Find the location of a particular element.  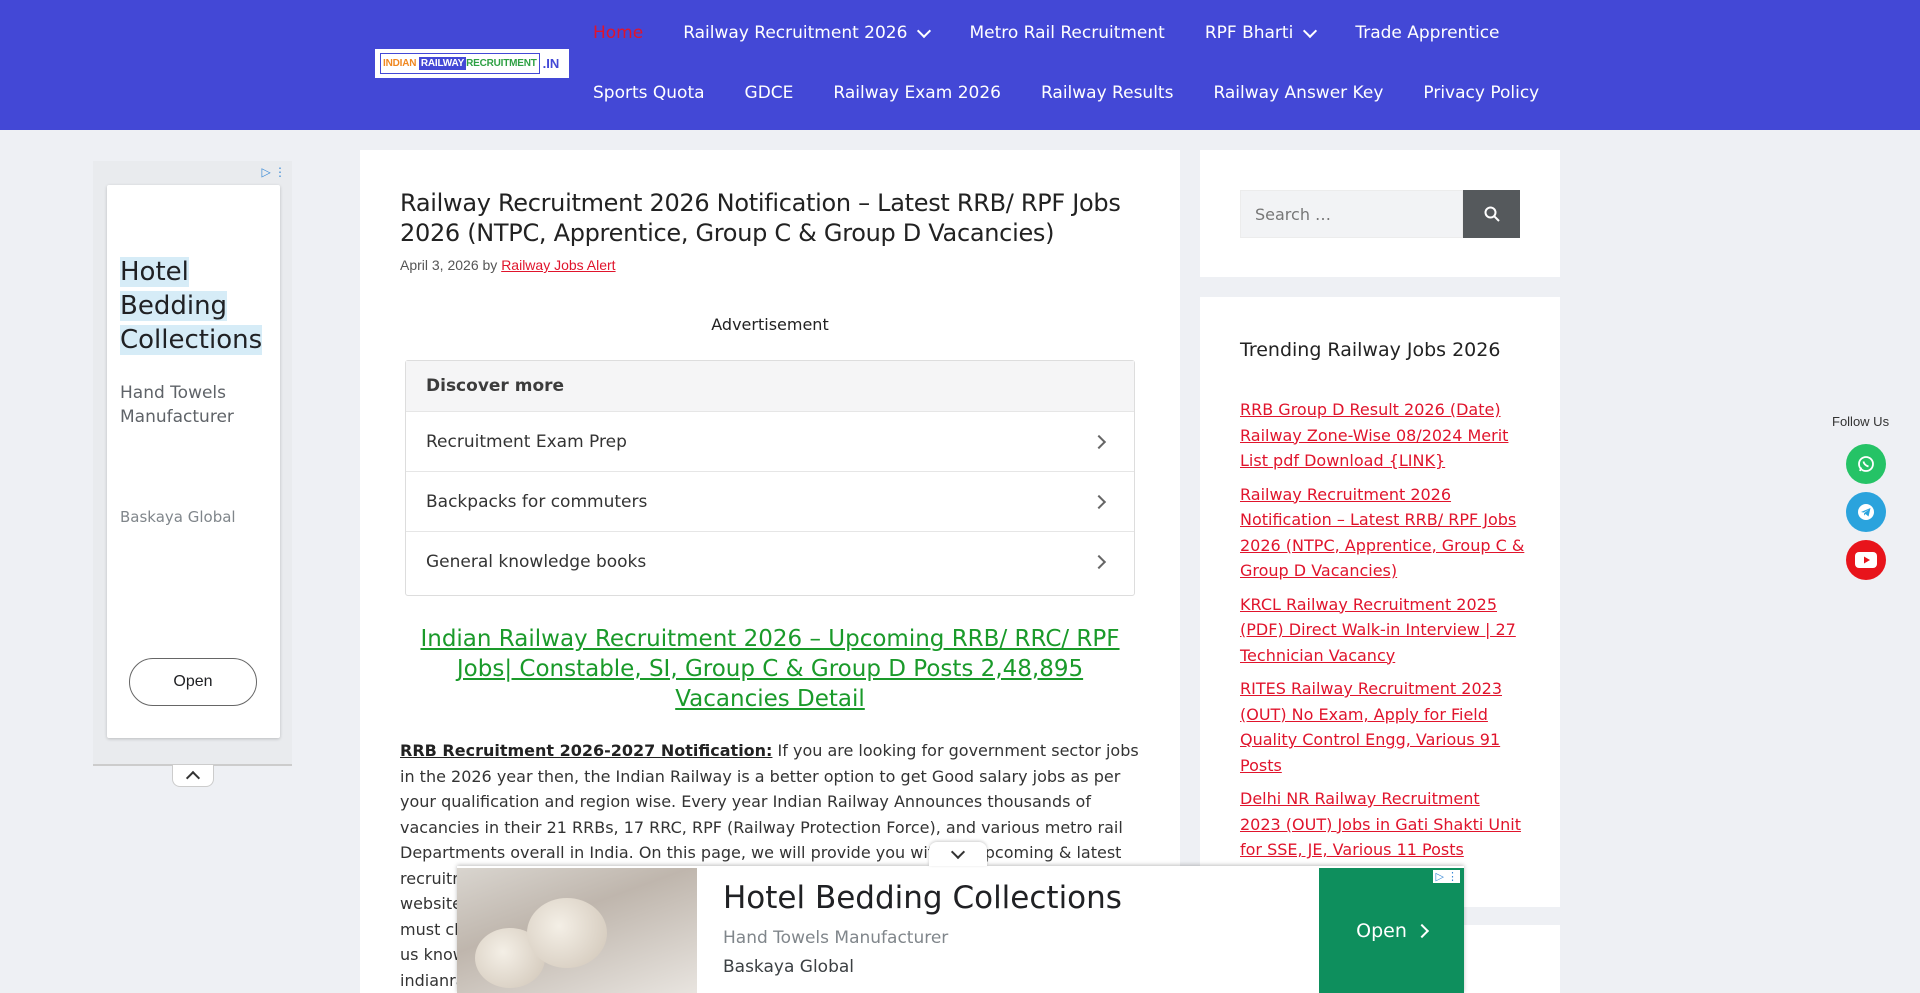

nav-railway-exam: Railway Exam 2026 is located at coordinates (917, 93).